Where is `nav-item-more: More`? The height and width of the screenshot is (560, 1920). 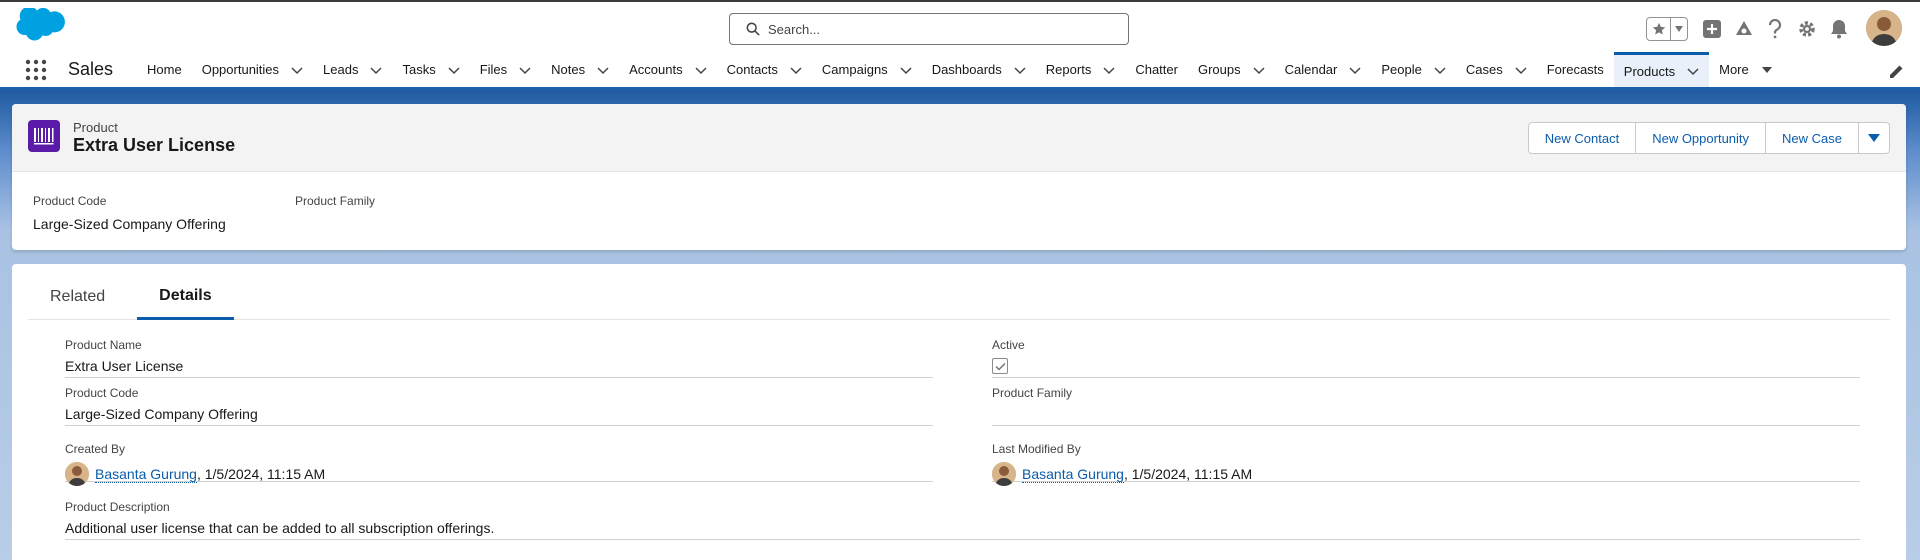 nav-item-more: More is located at coordinates (1746, 69).